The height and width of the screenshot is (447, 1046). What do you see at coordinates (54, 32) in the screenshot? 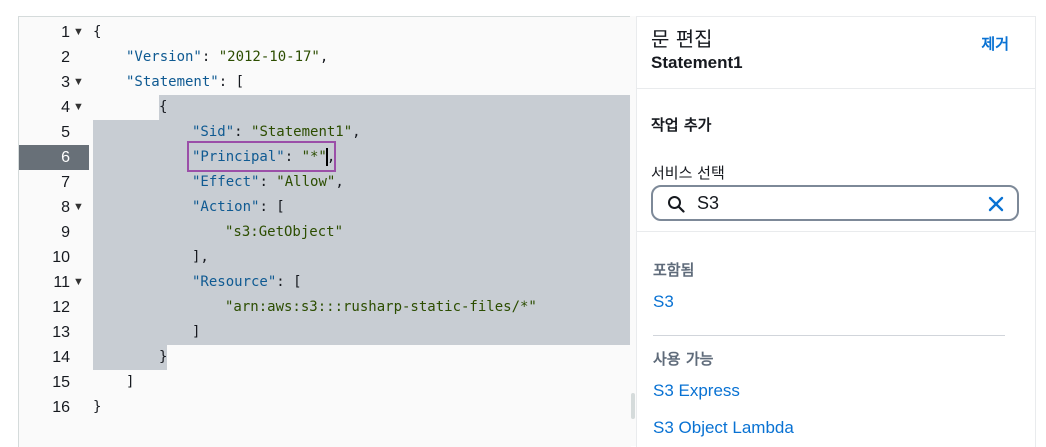
I see `line-number: 1 ▼` at bounding box center [54, 32].